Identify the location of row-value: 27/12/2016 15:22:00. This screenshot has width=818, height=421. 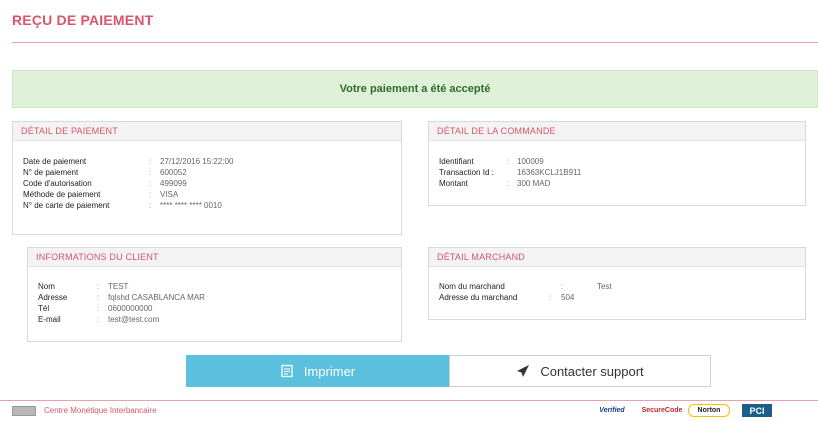
(197, 161).